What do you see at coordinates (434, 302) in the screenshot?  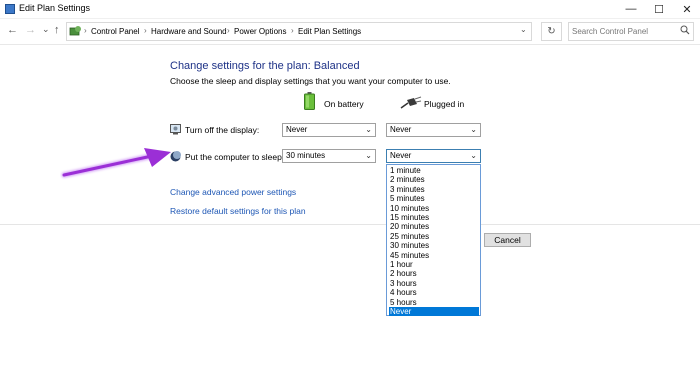 I see `dropdown-option: 5 hours` at bounding box center [434, 302].